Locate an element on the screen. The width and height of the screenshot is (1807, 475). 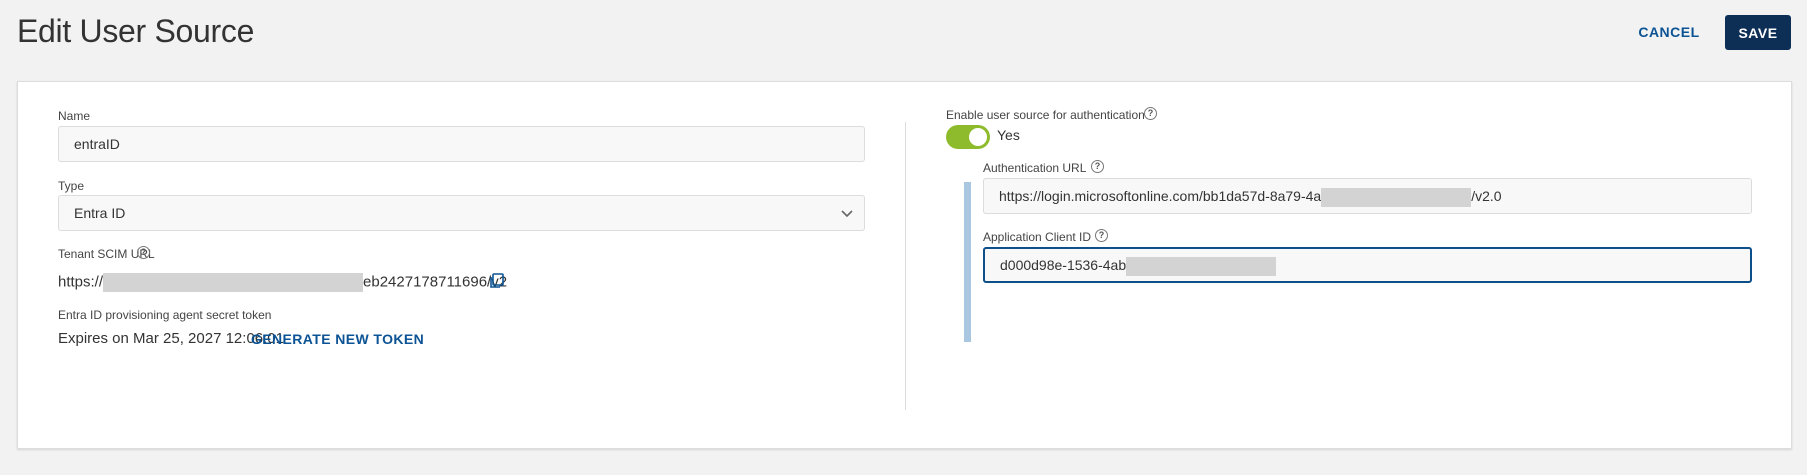
type-select-value: Entra ID is located at coordinates (100, 213).